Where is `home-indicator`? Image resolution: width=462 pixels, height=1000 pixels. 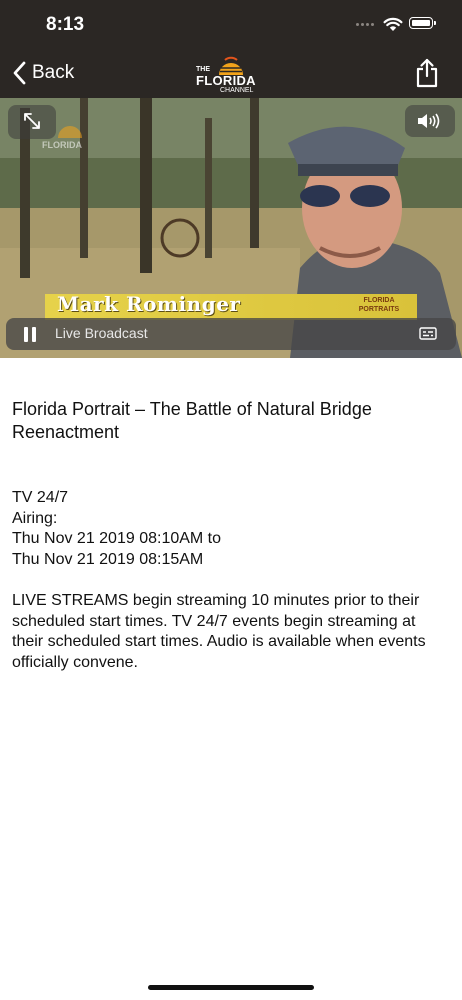 home-indicator is located at coordinates (231, 987).